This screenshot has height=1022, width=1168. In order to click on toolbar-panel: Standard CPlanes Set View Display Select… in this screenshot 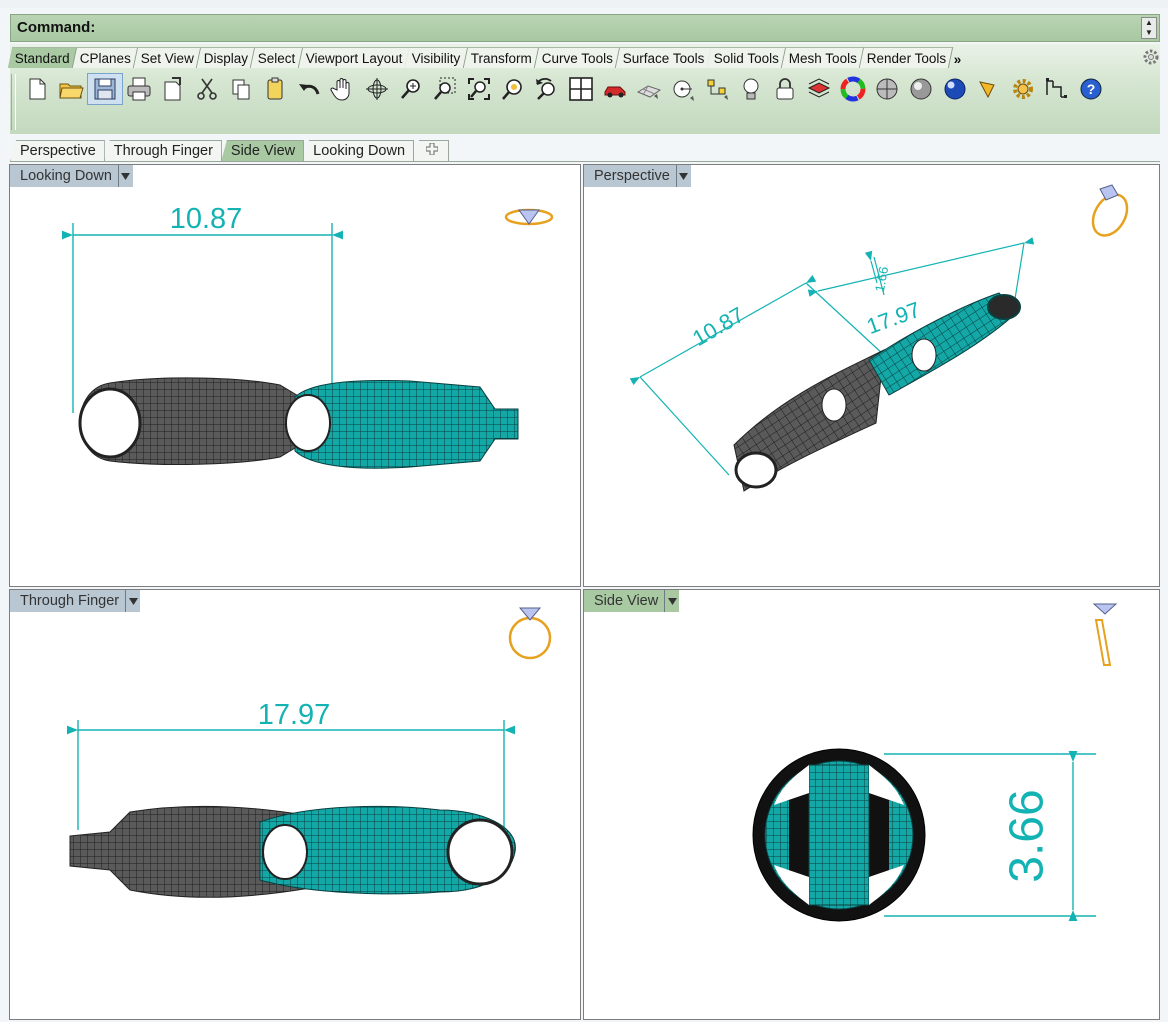, I will do `click(583, 89)`.